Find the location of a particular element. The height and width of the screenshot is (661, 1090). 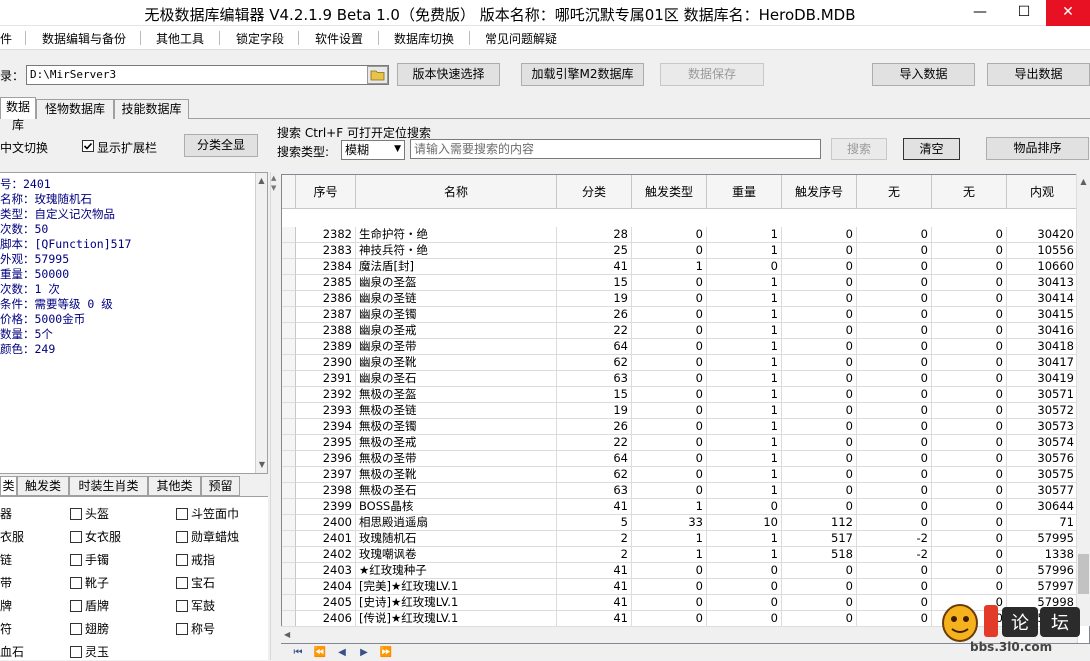

category-checkbox-item: 戒指 is located at coordinates (195, 560).